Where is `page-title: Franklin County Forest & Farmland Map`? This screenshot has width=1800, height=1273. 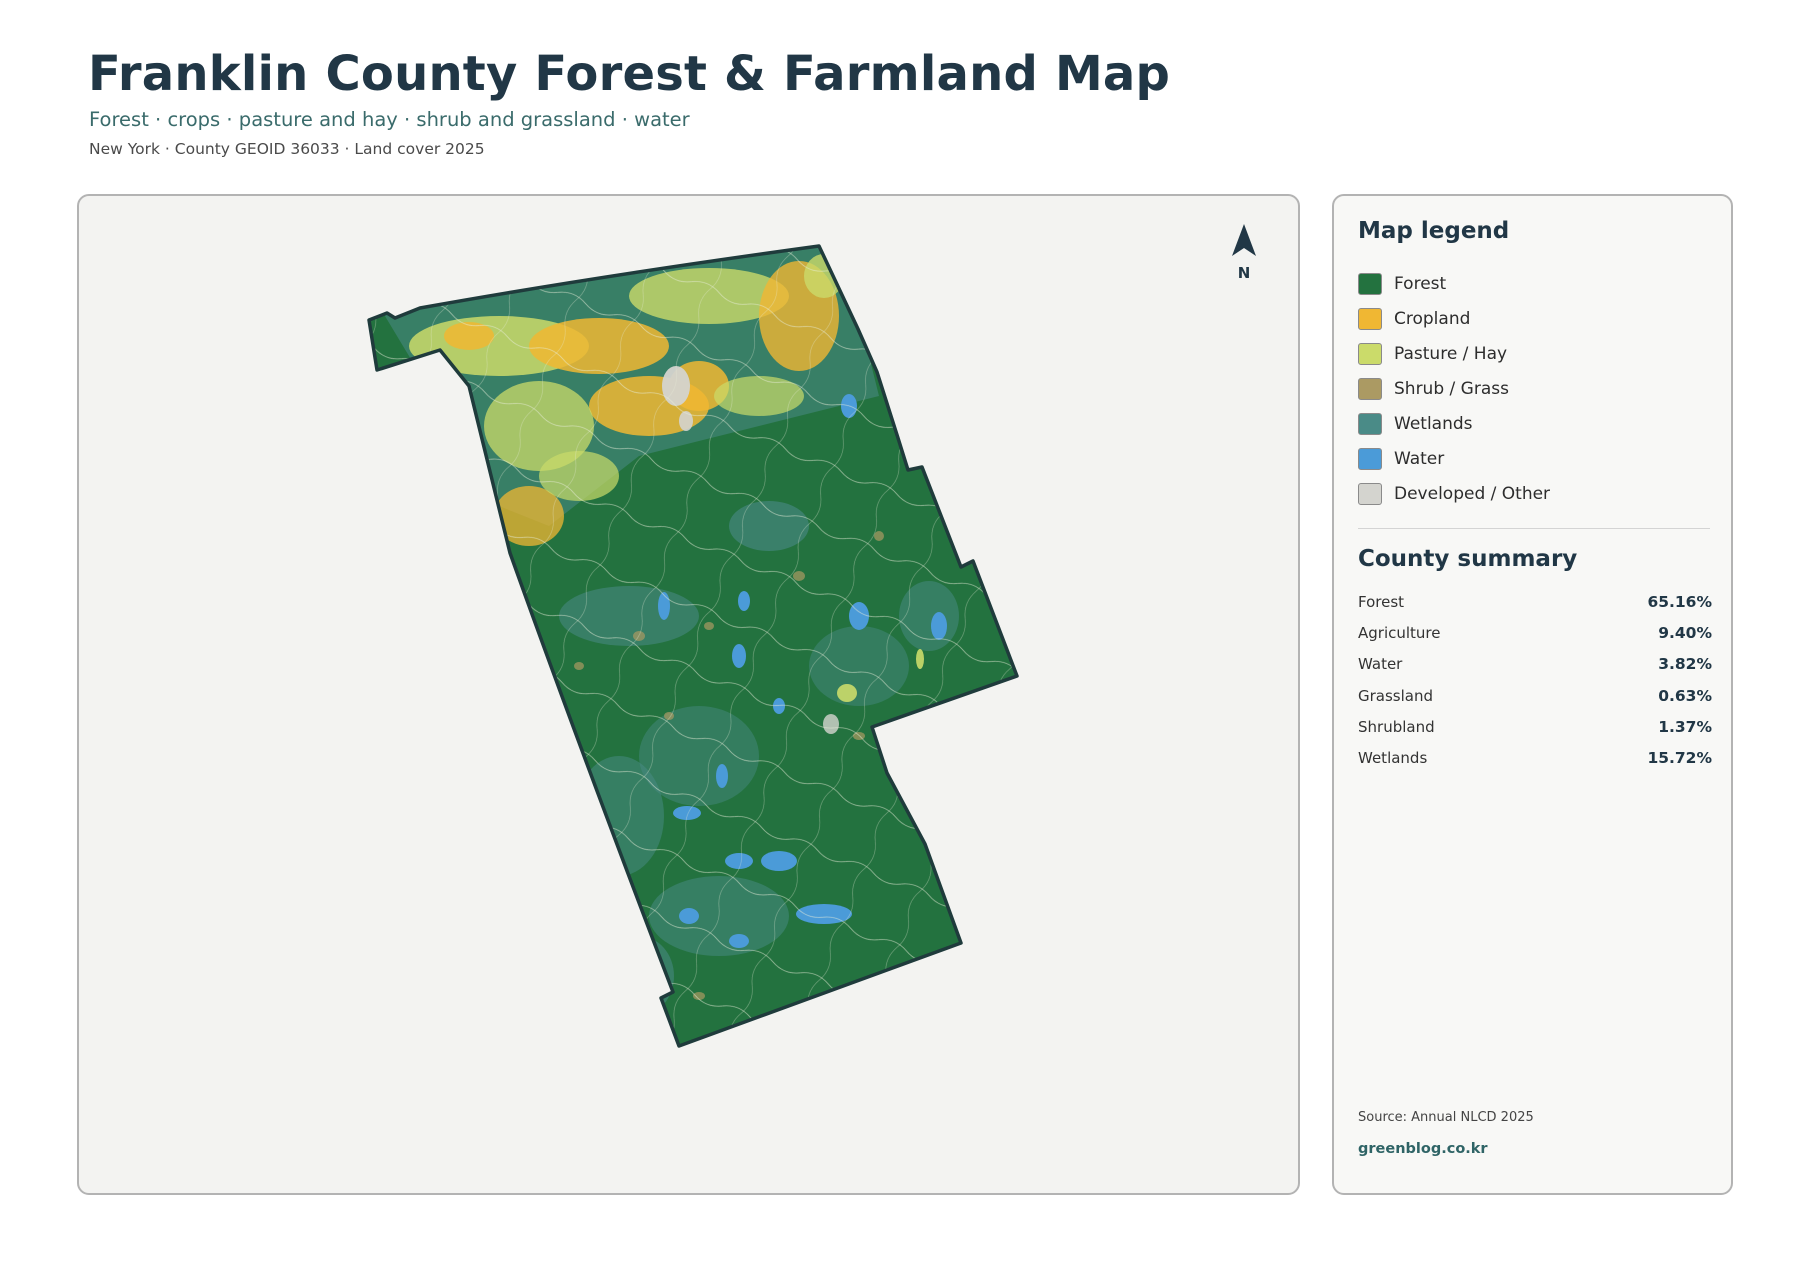
page-title: Franklin County Forest & Farmland Map is located at coordinates (629, 74).